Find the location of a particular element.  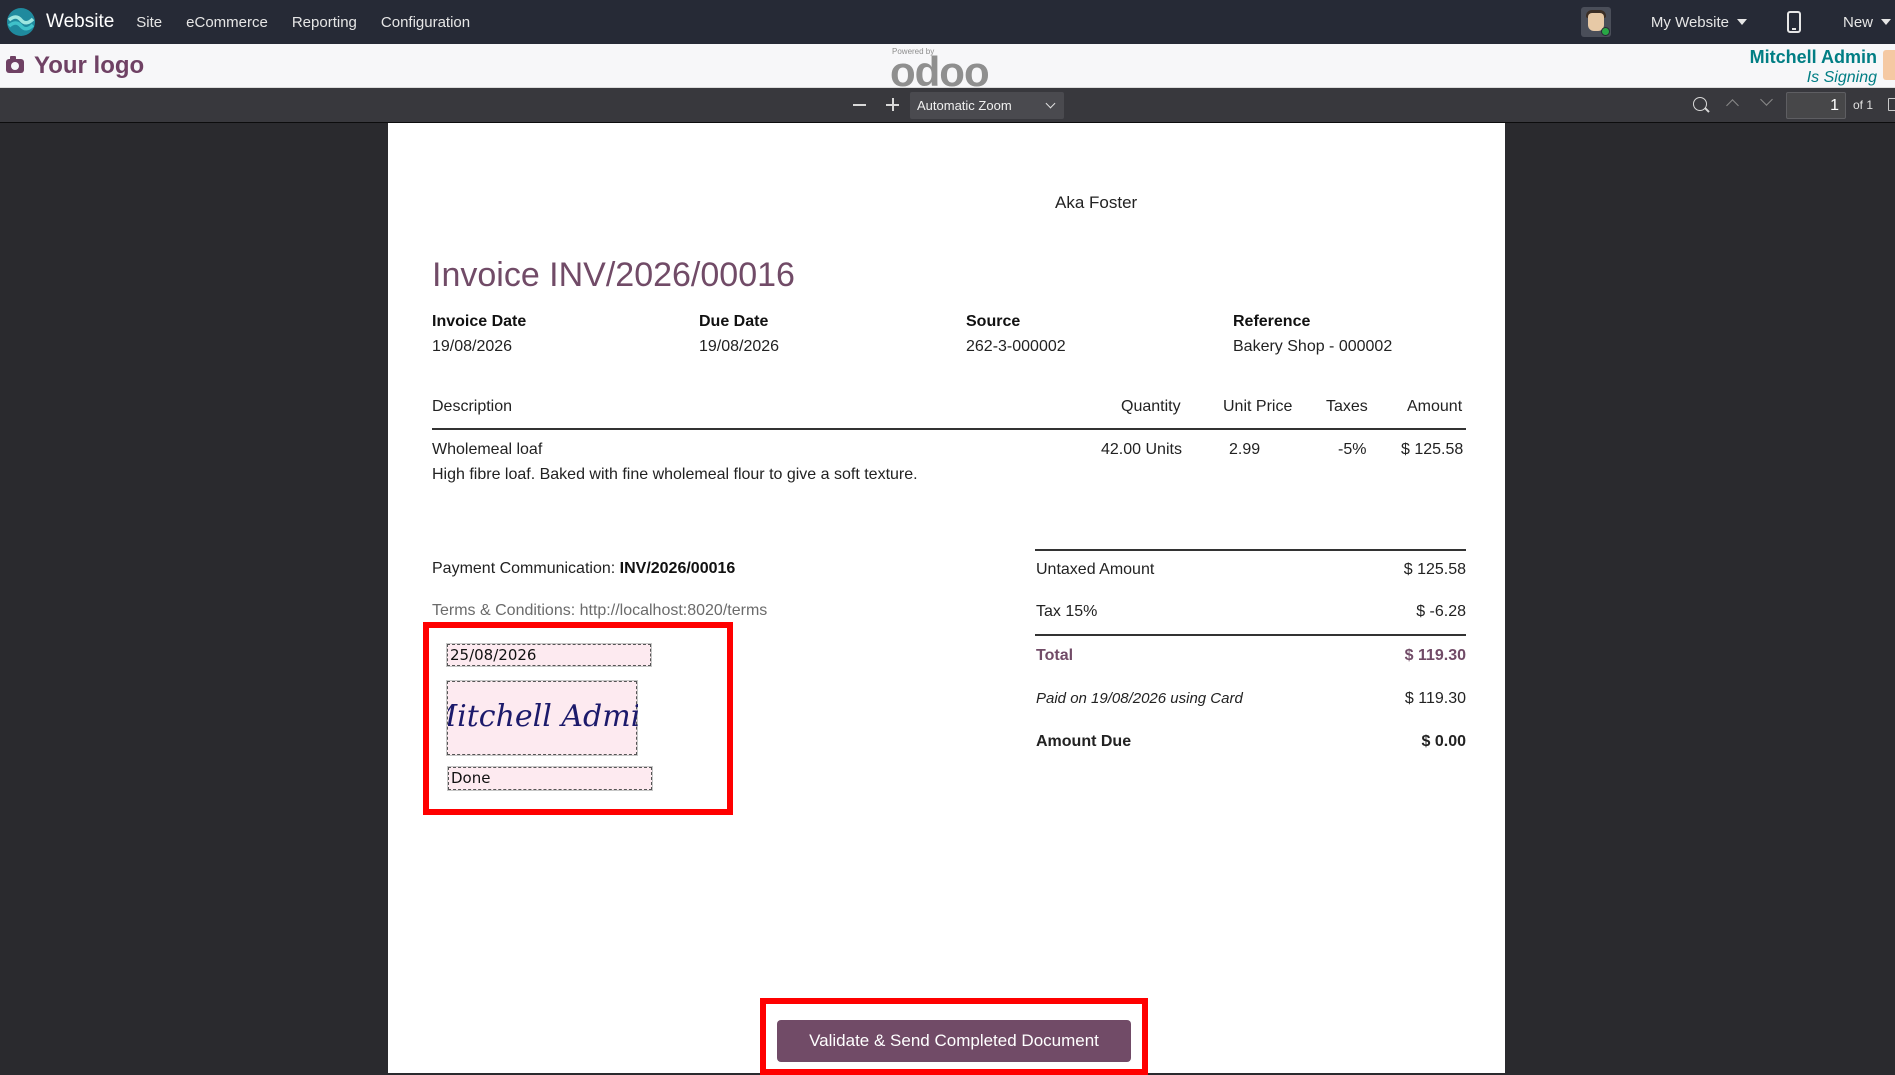

line-quantity: 42.00 Units is located at coordinates (1141, 449).